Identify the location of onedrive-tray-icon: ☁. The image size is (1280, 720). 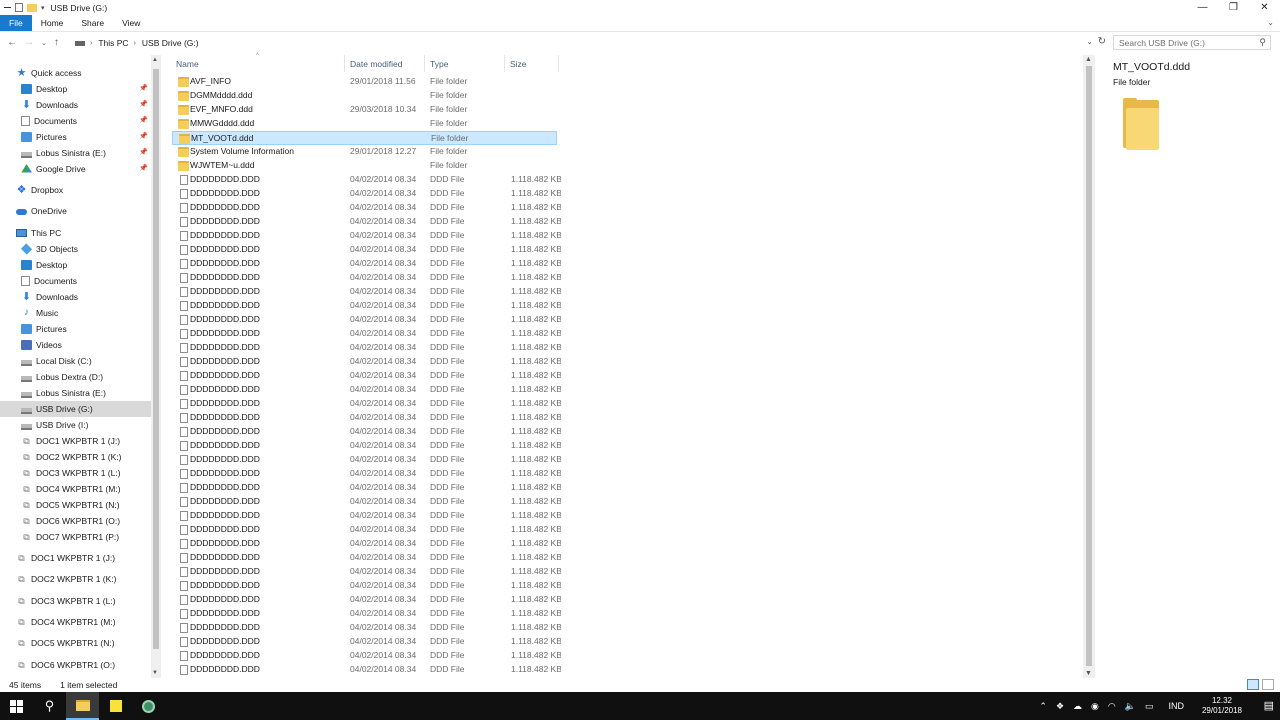
(1077, 706).